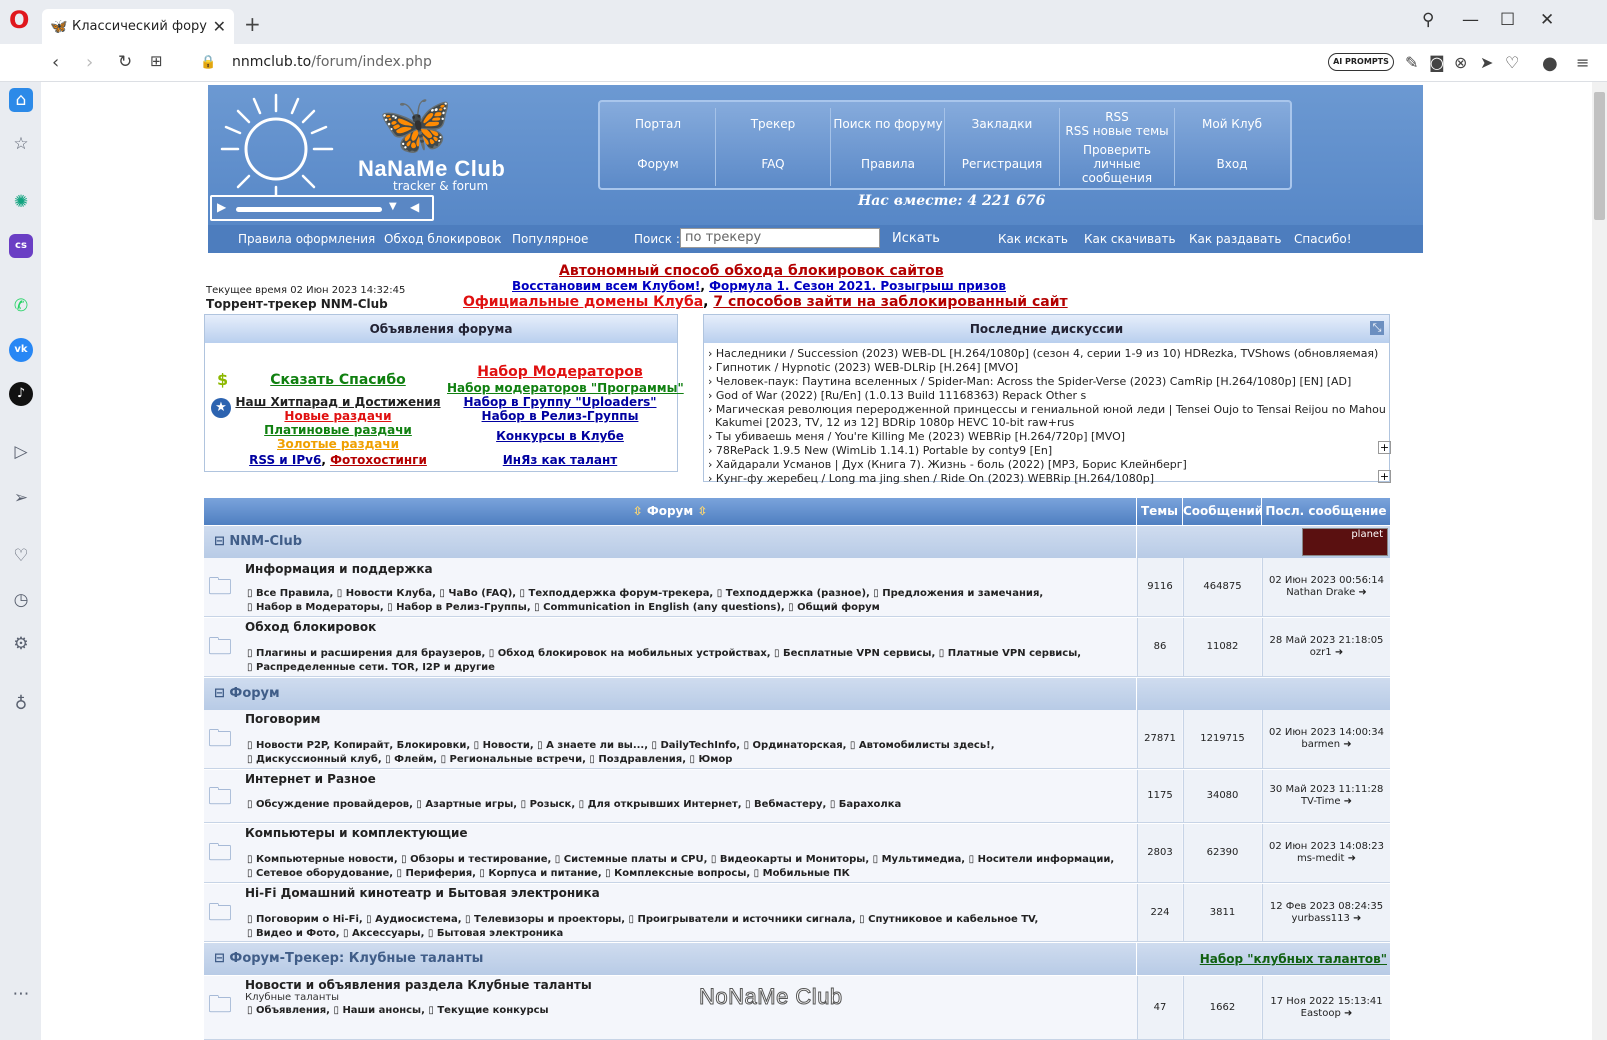 This screenshot has height=1040, width=1607. I want to click on category-talents: ⊟ Форум-Трекер: Клубные таланты, so click(670, 959).